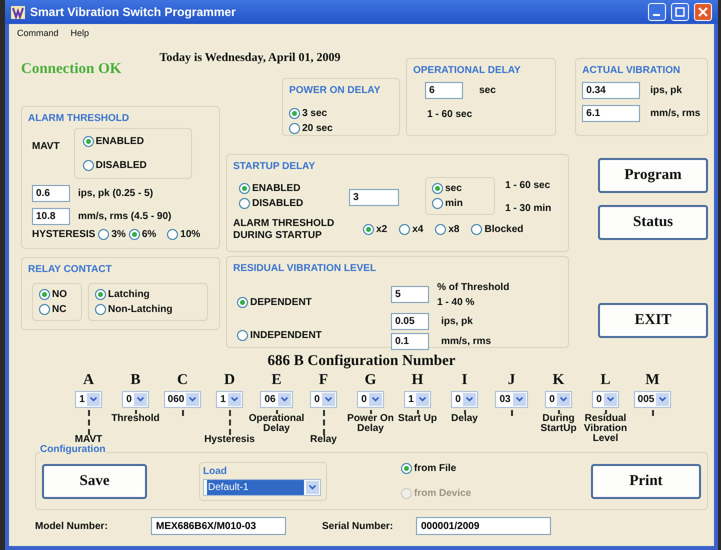  I want to click on value-field: 0.1, so click(410, 341).